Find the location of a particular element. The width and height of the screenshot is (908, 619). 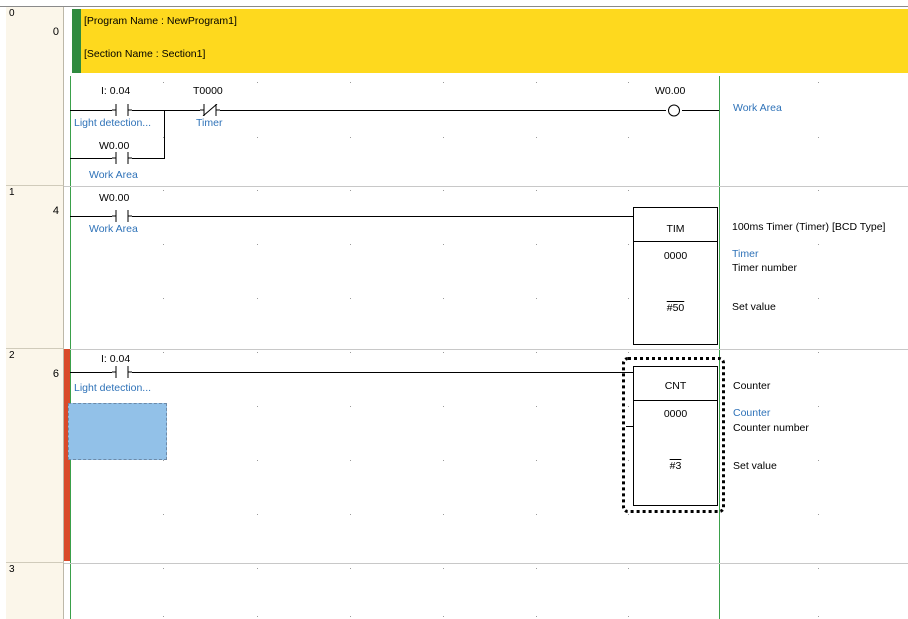

output-coil is located at coordinates (674, 110).